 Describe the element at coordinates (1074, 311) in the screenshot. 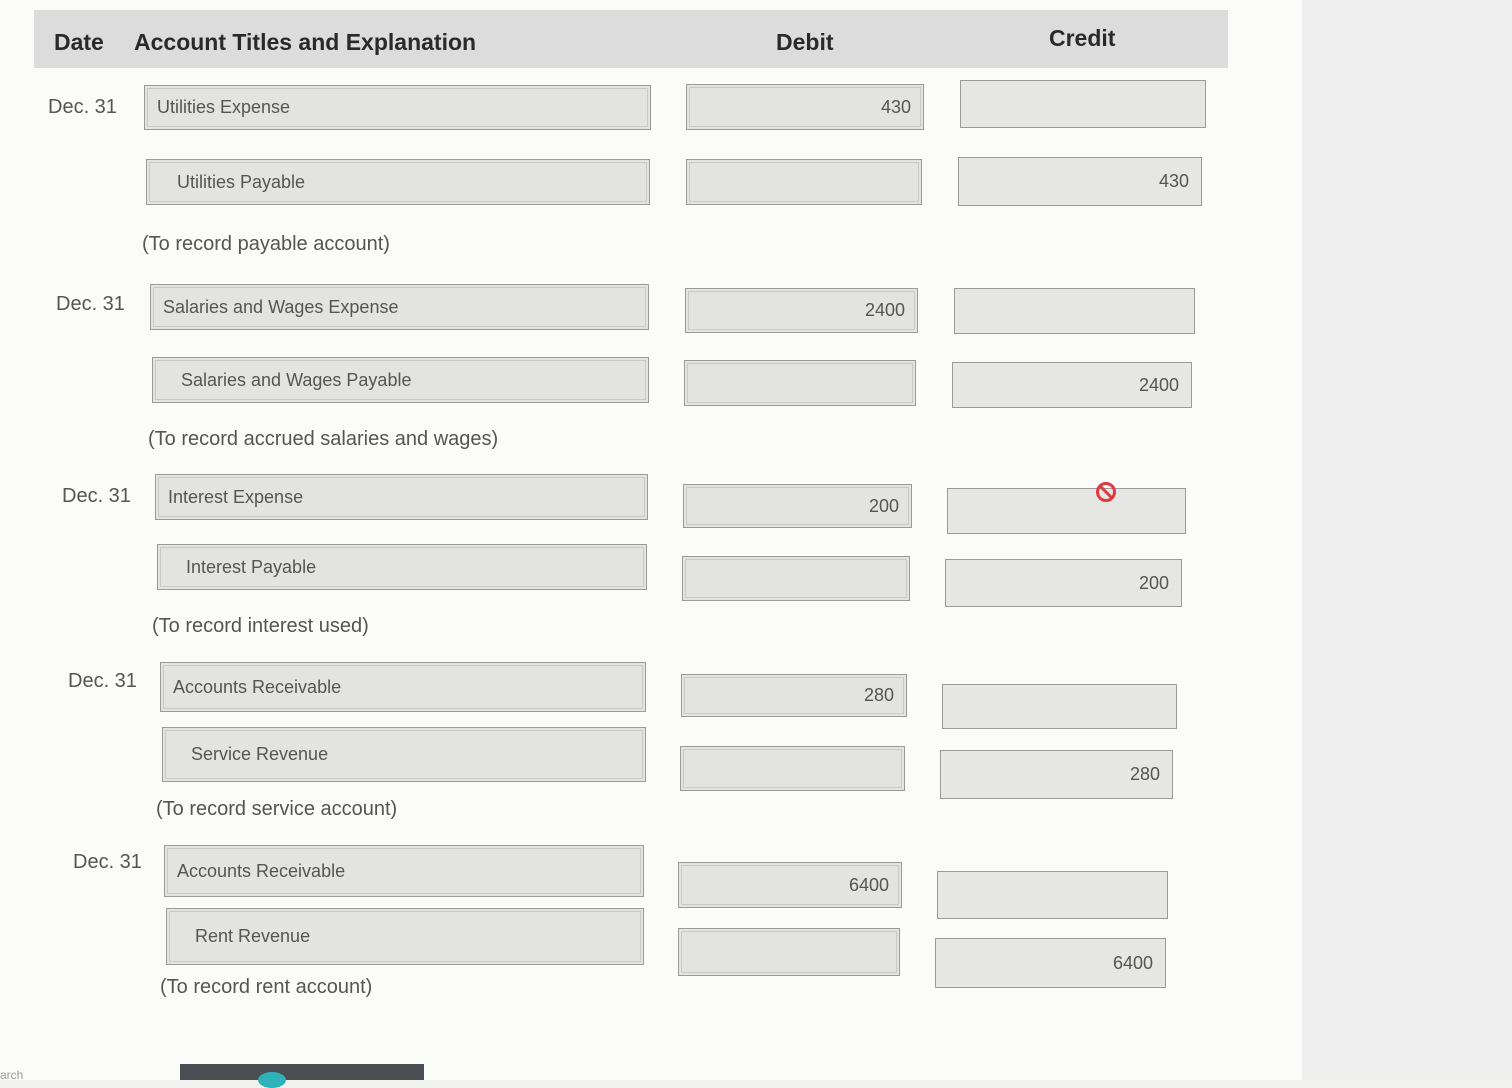

I see `entry-2-credit-amount-blank-field` at that location.